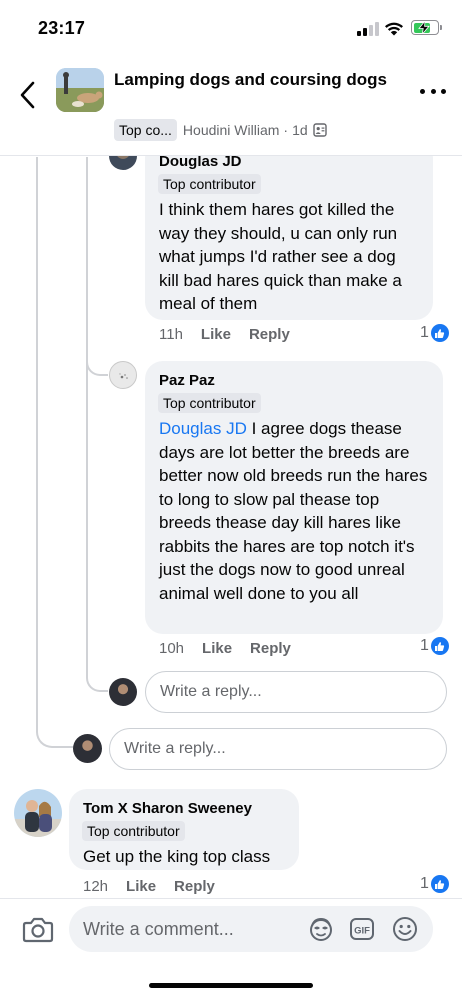 The image size is (462, 999). I want to click on comment-text: Get up the king top class, so click(177, 856).